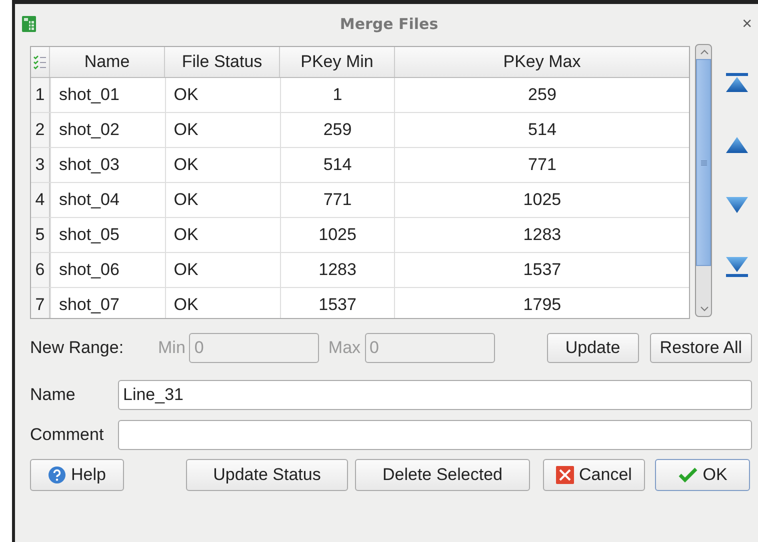 The height and width of the screenshot is (542, 758). What do you see at coordinates (737, 205) in the screenshot?
I see `move-down-icon` at bounding box center [737, 205].